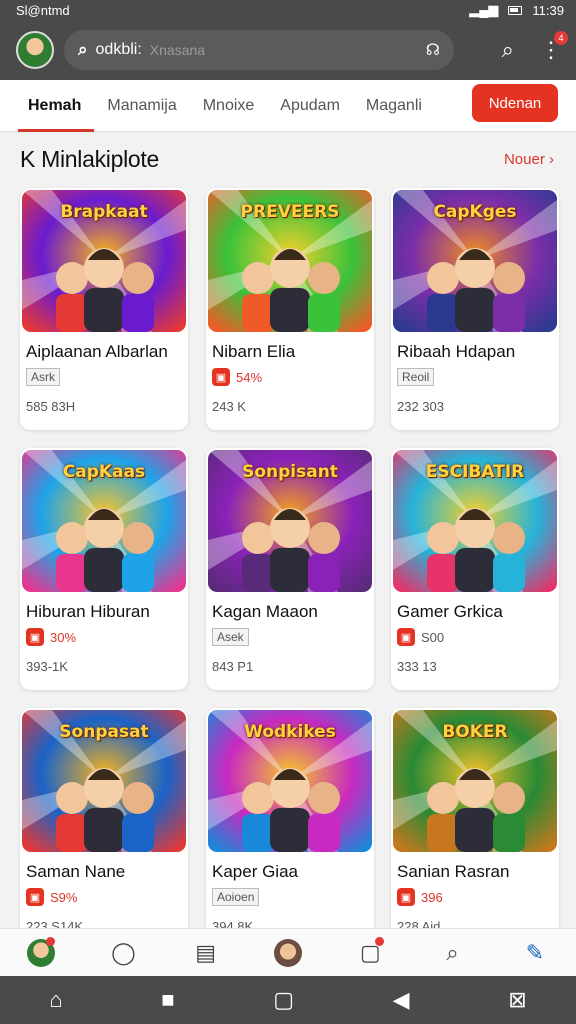 This screenshot has height=1024, width=576. Describe the element at coordinates (420, 897) in the screenshot. I see `game-tag: ▣ 396` at that location.